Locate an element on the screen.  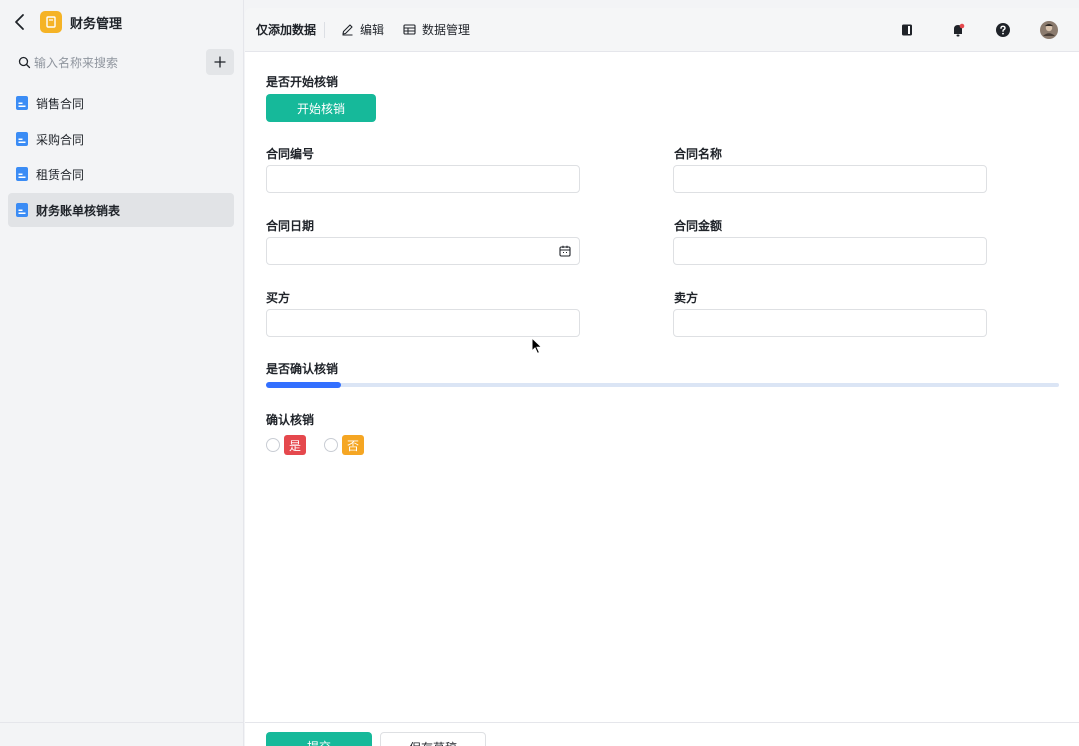
toolbar-divider is located at coordinates (324, 30).